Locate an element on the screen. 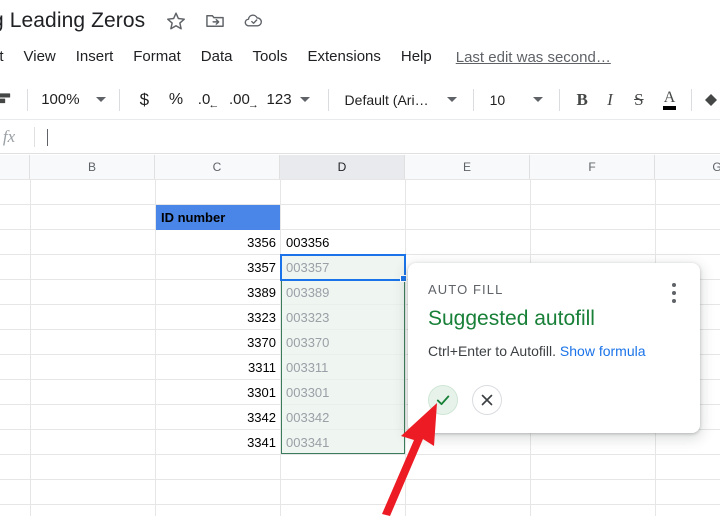 The image size is (720, 516). right-arrow-icon: → is located at coordinates (253, 105).